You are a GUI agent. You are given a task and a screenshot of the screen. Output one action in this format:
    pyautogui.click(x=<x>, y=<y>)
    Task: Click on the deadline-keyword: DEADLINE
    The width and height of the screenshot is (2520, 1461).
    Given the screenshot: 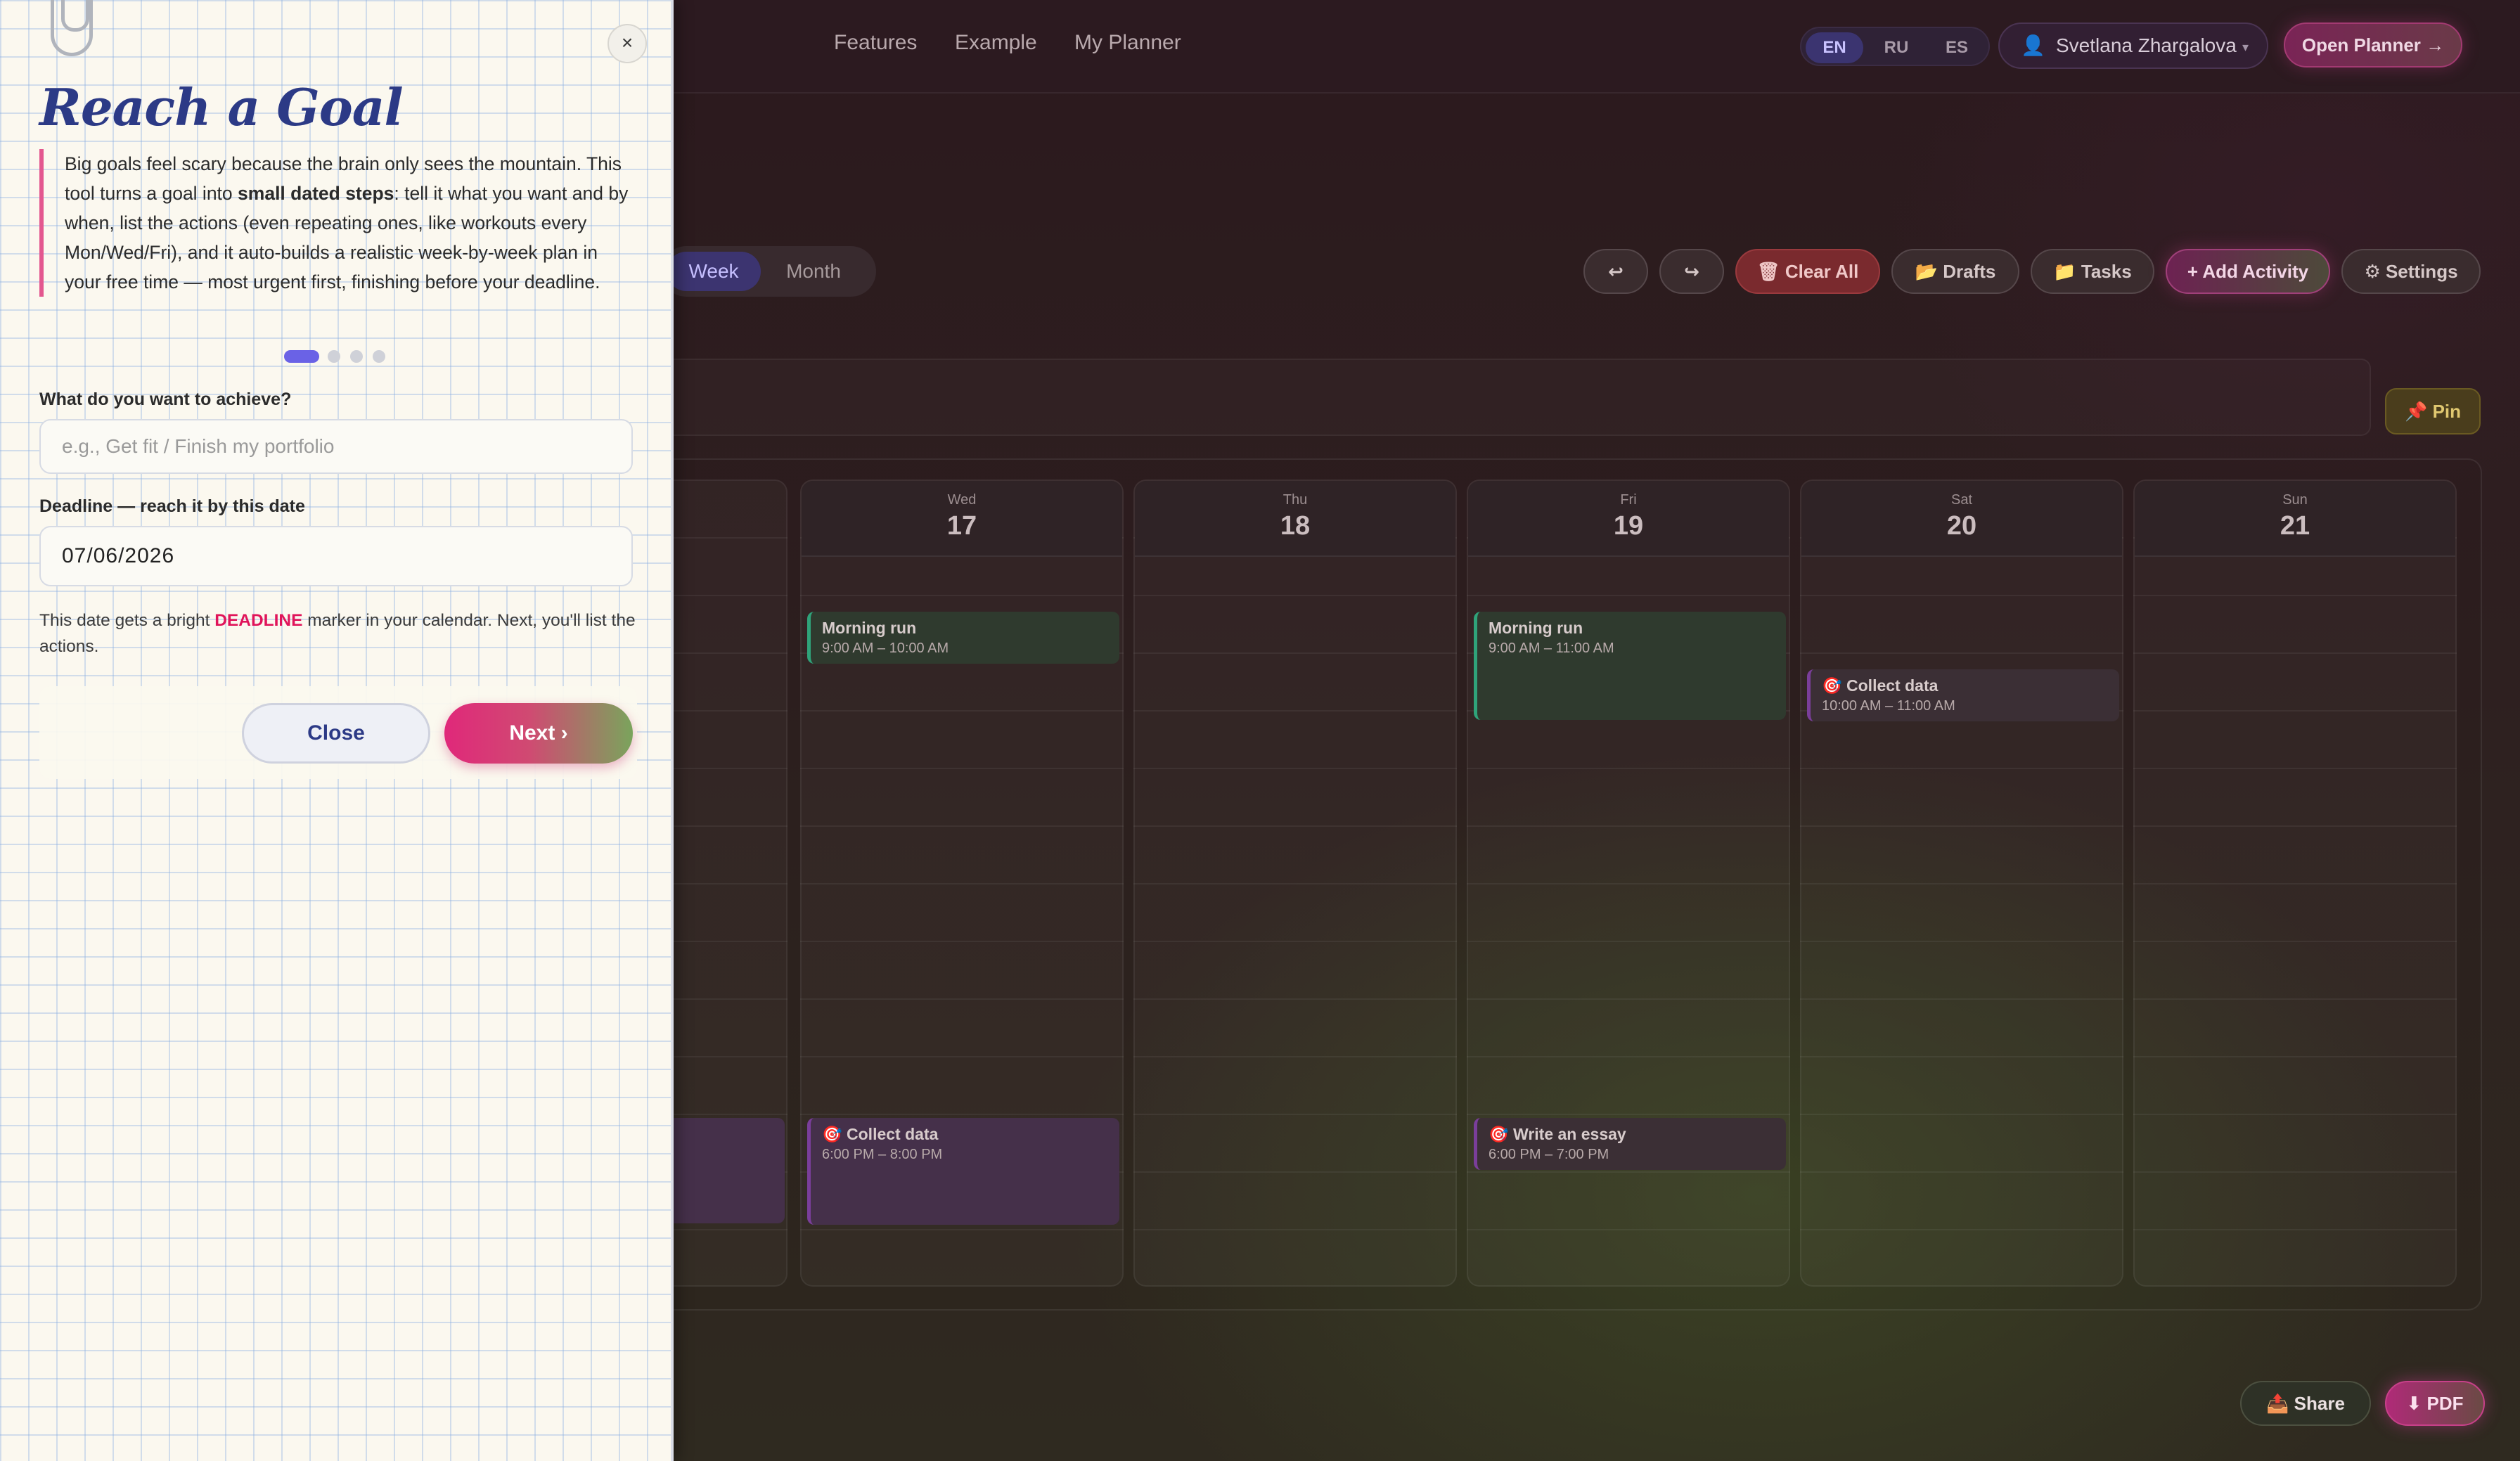 What is the action you would take?
    pyautogui.click(x=258, y=620)
    